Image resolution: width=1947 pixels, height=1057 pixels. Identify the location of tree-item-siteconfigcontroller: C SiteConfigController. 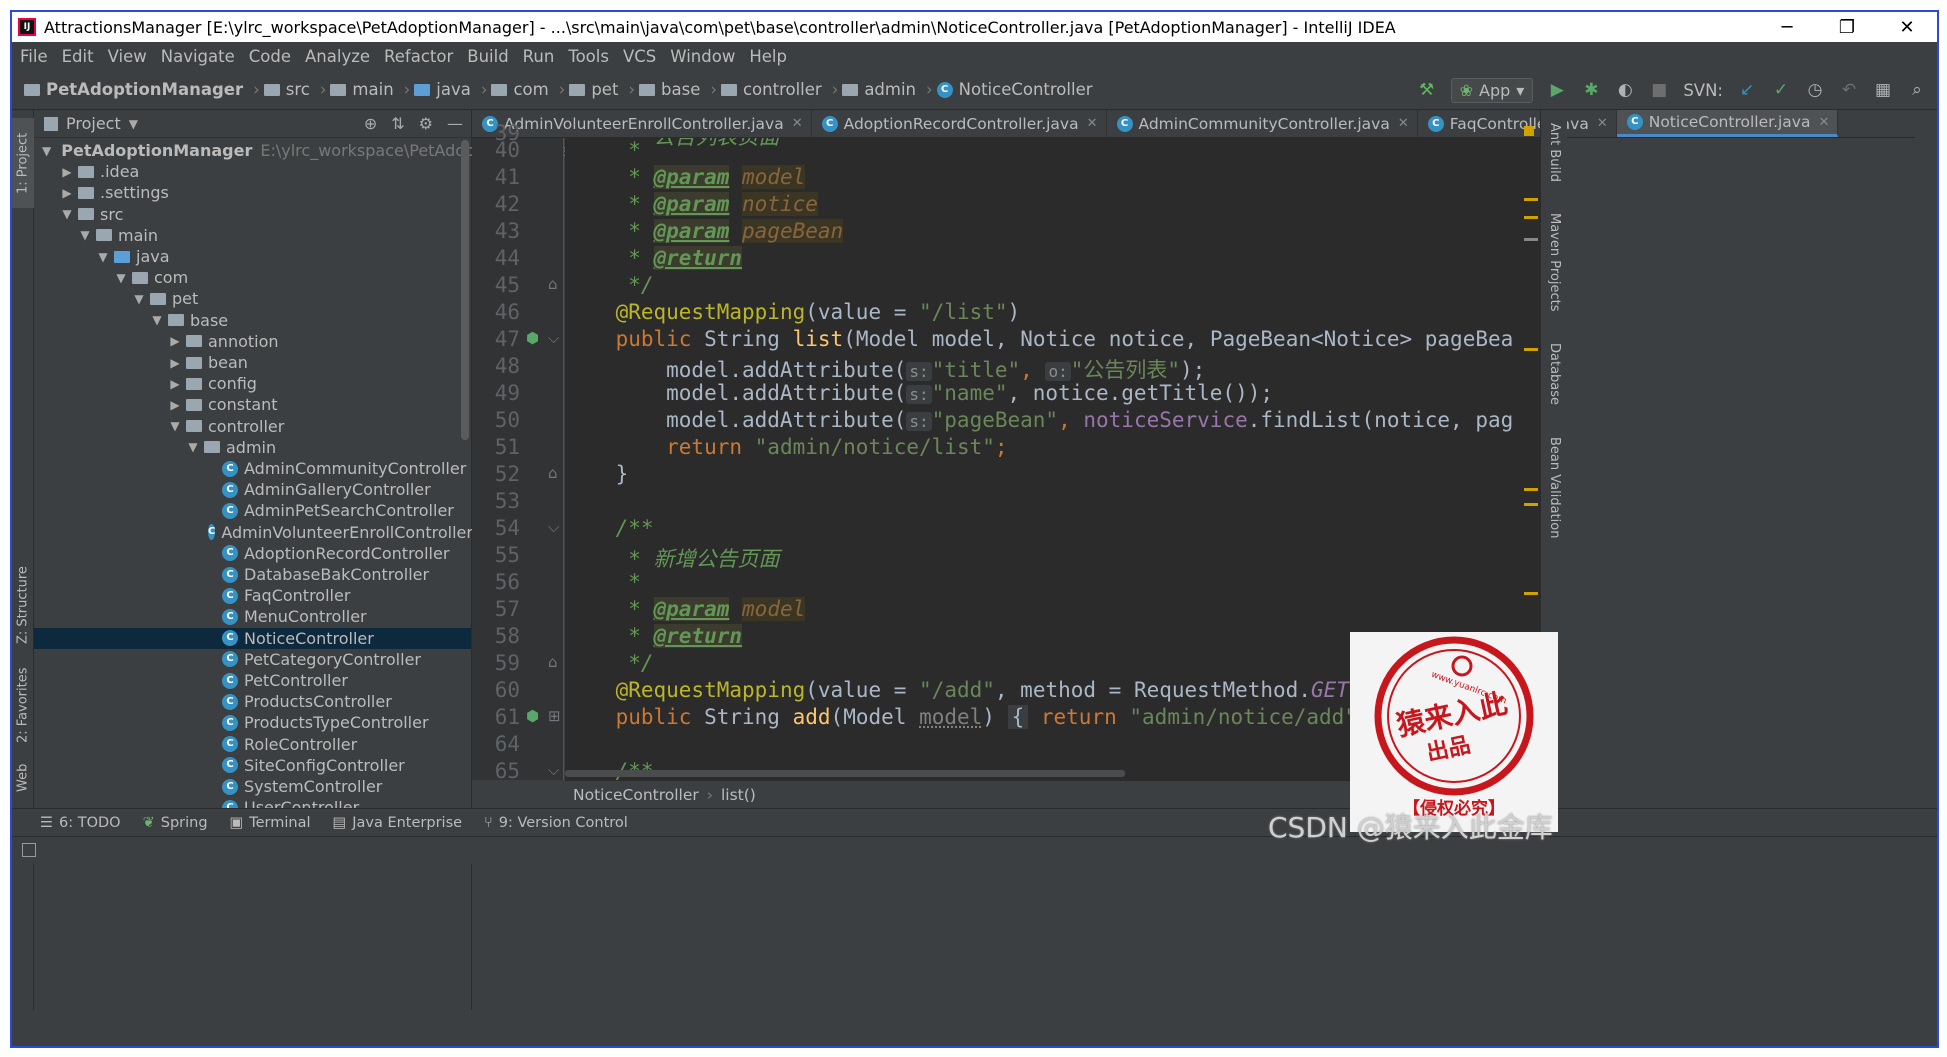
(252, 765).